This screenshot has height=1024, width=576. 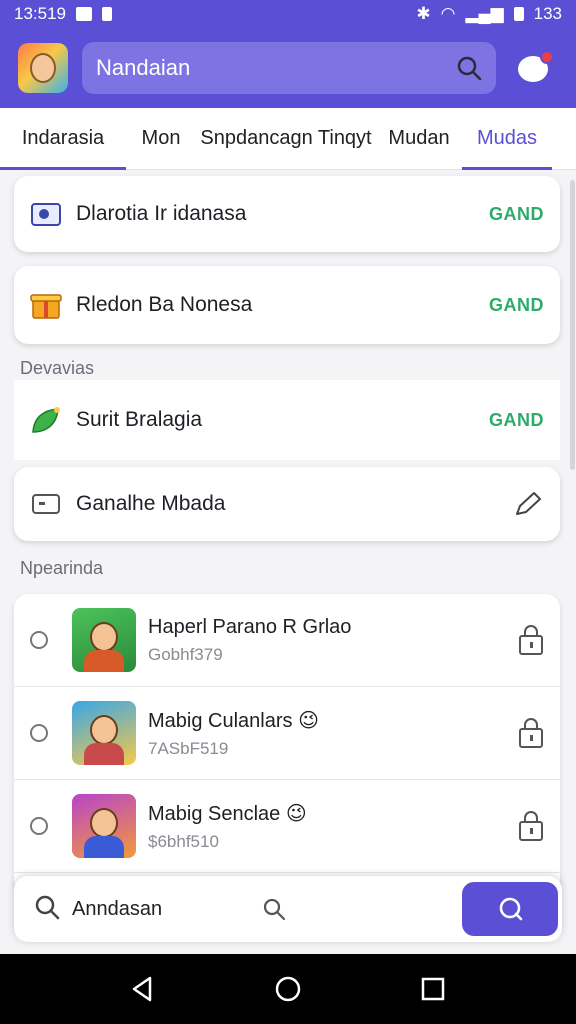 I want to click on item-name: Mabig Culanlars 😉, so click(x=233, y=720).